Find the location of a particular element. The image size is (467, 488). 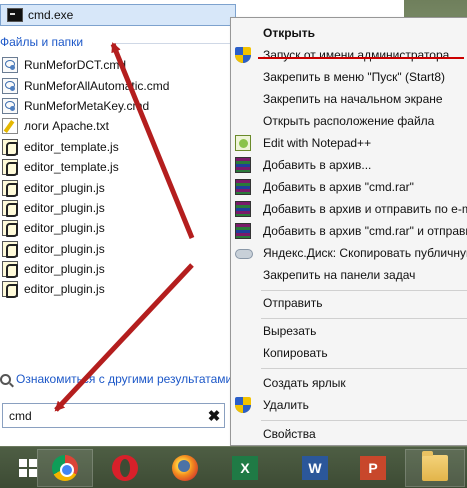

top-result-cmd: cmd.exe is located at coordinates (118, 15).